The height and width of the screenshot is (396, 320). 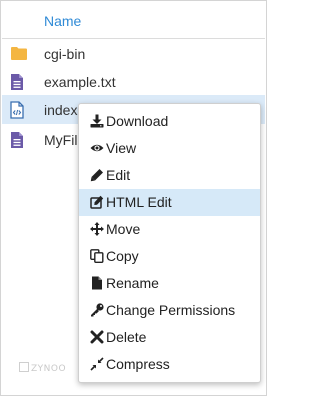 I want to click on file-row: cgi-bin, so click(x=133, y=53).